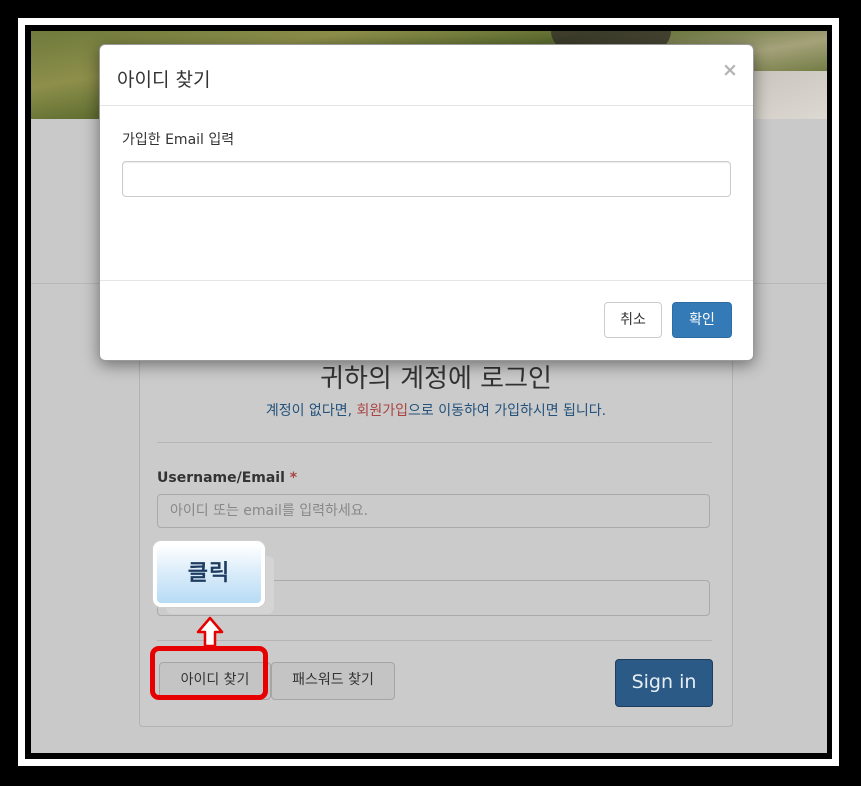  I want to click on email-field, so click(426, 179).